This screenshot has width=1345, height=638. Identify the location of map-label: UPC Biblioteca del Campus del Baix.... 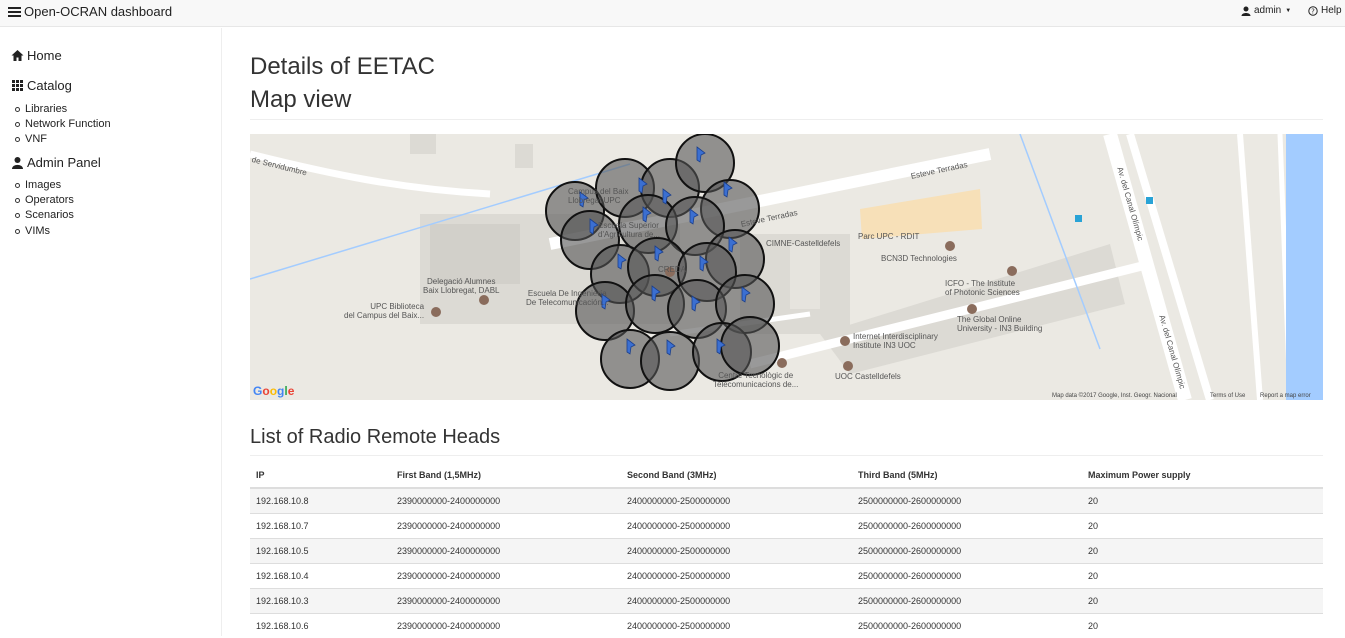
(384, 311).